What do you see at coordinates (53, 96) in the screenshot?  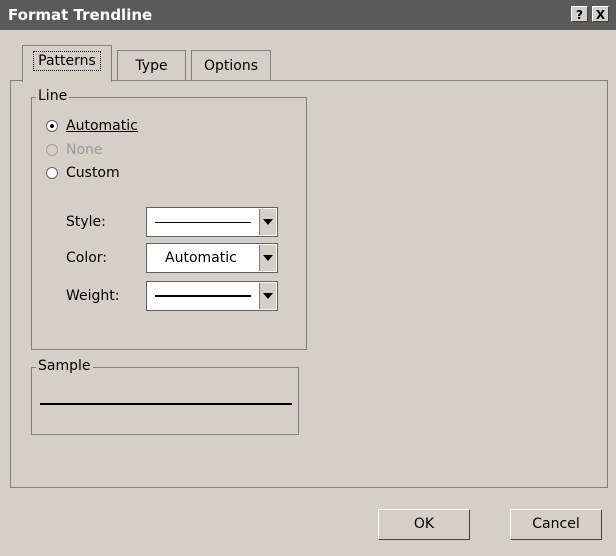 I see `line-group-label: Line` at bounding box center [53, 96].